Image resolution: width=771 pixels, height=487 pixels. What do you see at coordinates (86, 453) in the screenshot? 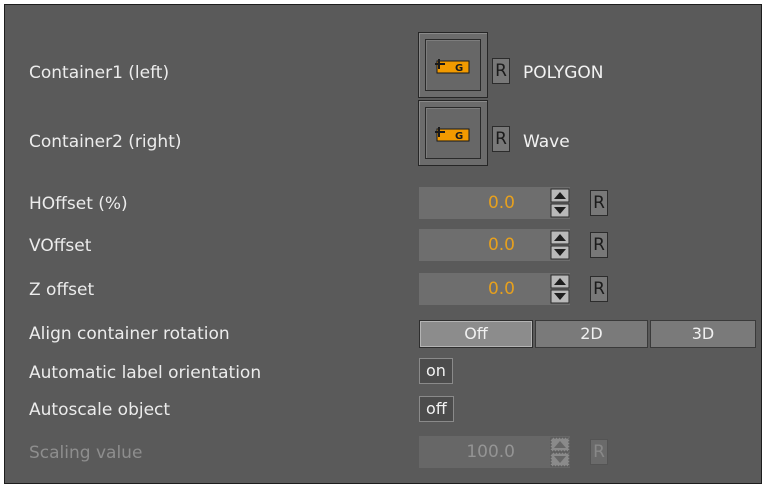
I see `scaling-value-label: Scaling value` at bounding box center [86, 453].